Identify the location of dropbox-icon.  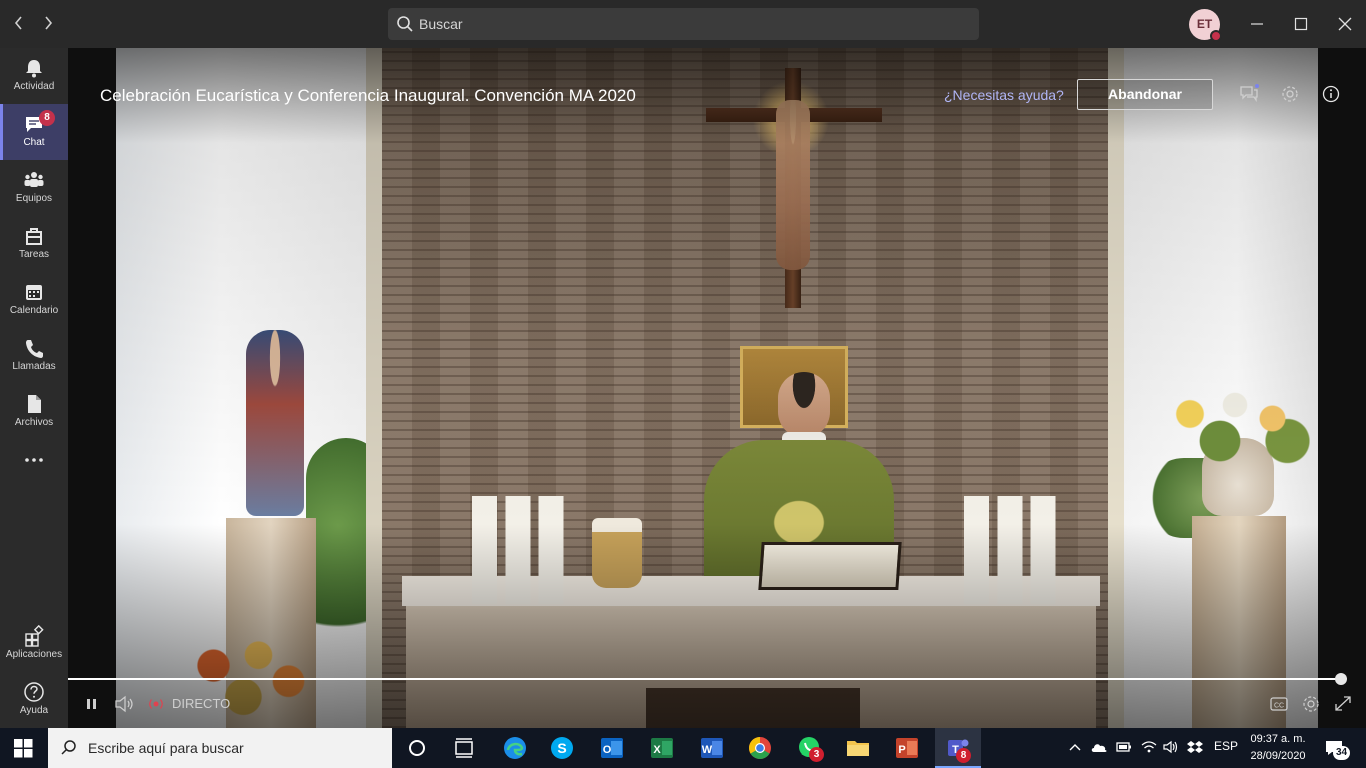
(1195, 747).